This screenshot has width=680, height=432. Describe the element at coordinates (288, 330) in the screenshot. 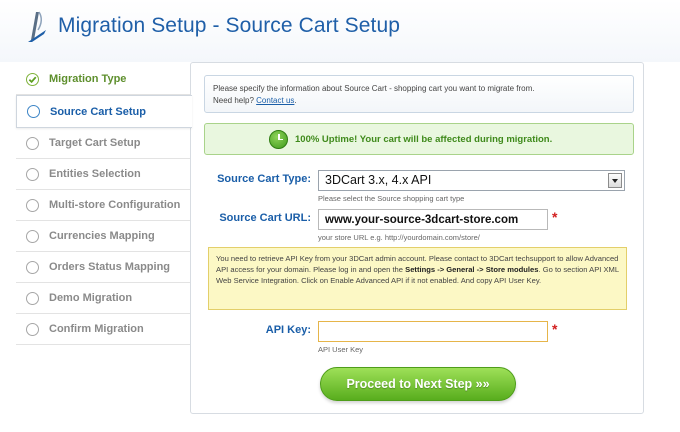

I see `api-key-label: API Key:` at that location.